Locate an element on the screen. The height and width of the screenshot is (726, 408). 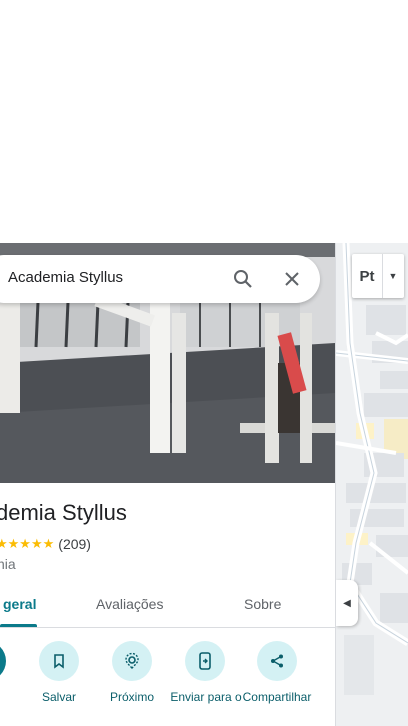
share-icon is located at coordinates (277, 661).